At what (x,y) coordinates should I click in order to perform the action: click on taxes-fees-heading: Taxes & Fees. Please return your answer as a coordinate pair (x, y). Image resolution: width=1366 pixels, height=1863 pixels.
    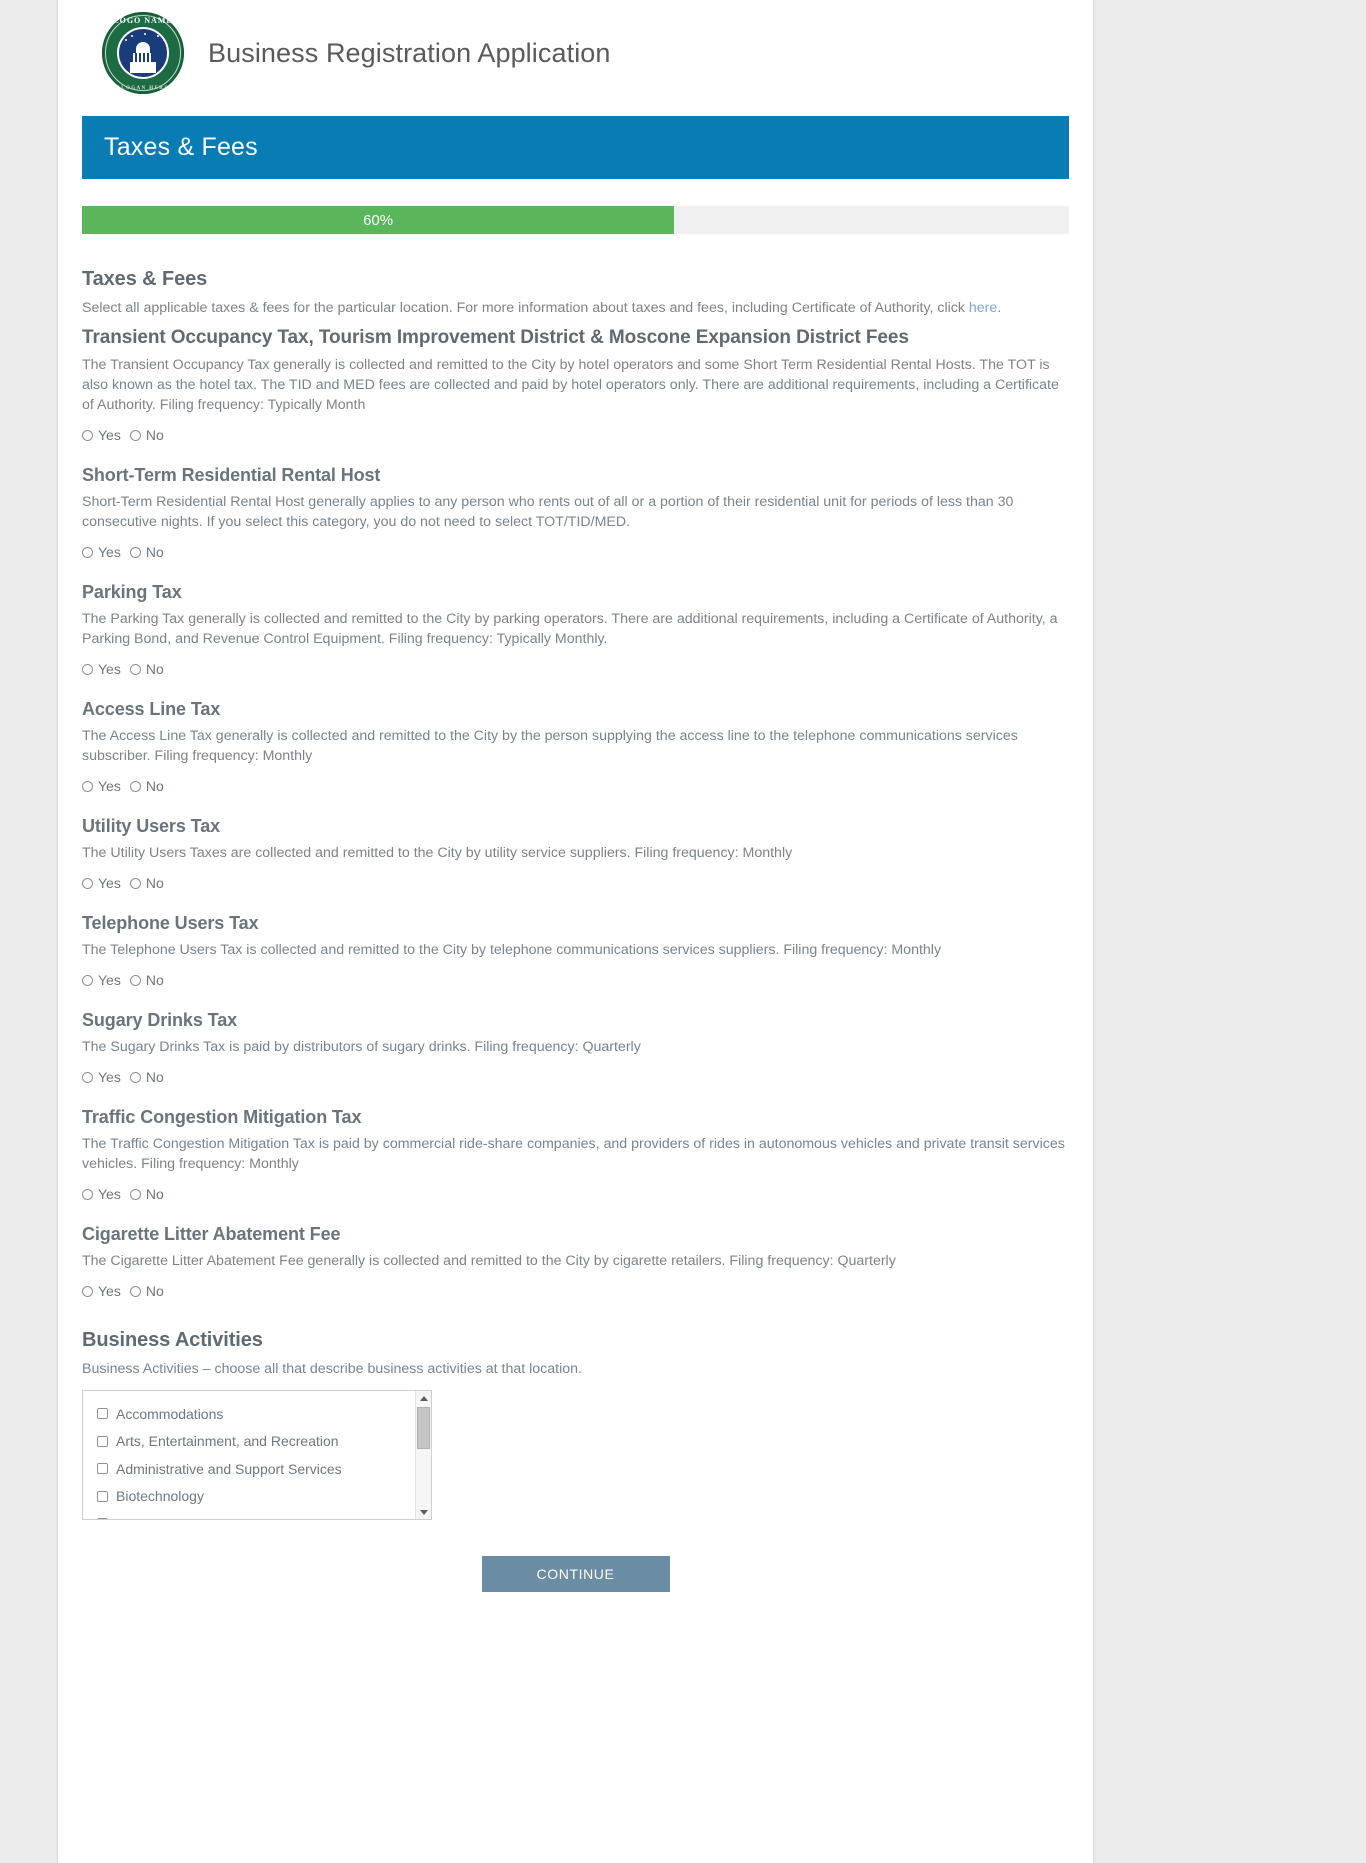
    Looking at the image, I should click on (145, 279).